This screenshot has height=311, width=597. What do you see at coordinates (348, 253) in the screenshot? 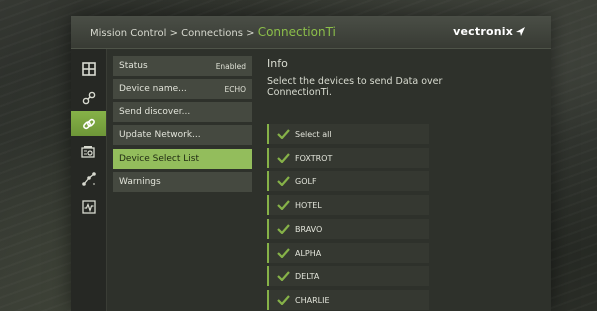
I see `device-row-alpha: ALPHA` at bounding box center [348, 253].